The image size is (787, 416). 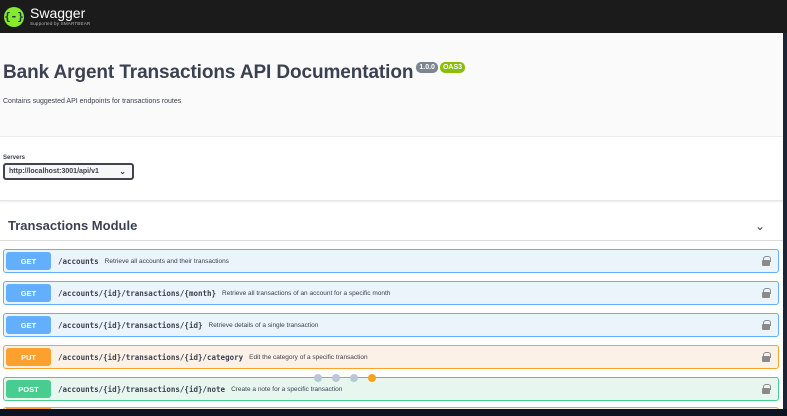 What do you see at coordinates (54, 171) in the screenshot?
I see `server-select-value: http://localhost:3001/api/v1` at bounding box center [54, 171].